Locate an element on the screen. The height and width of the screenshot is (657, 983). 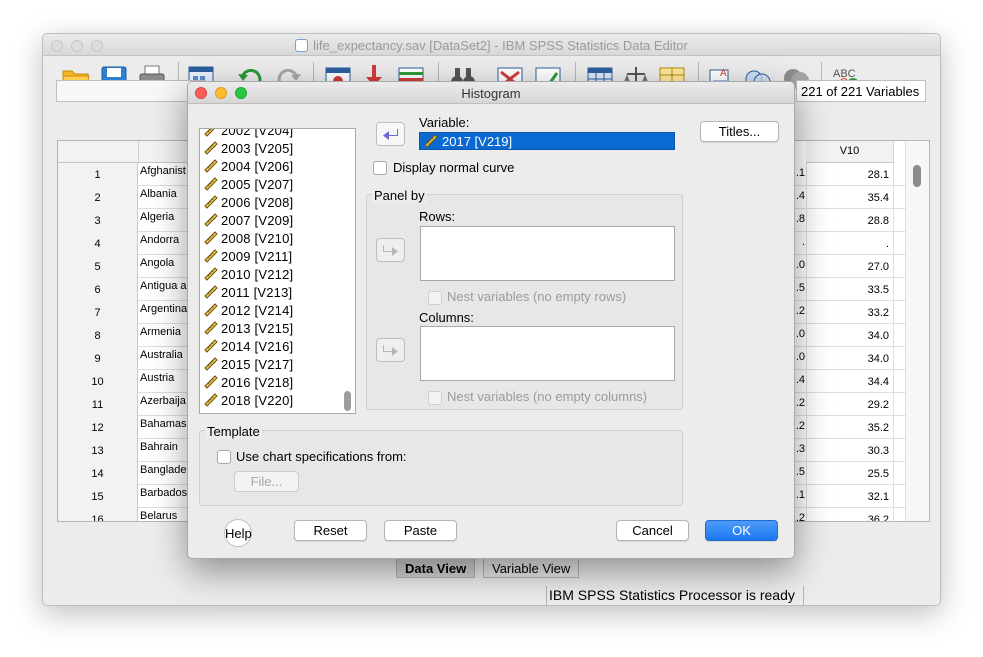
cell-geo: Banglade is located at coordinates (163, 470).